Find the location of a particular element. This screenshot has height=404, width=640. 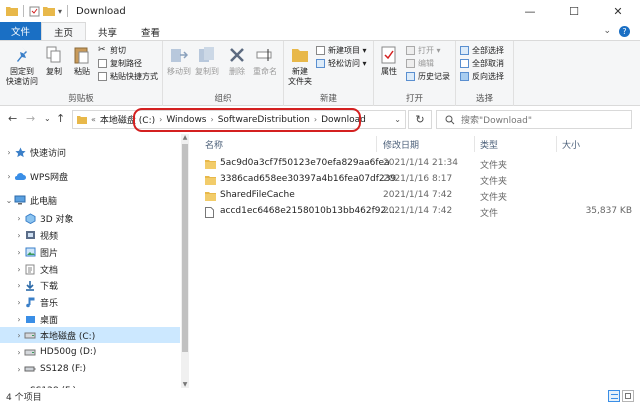

maximize-button: ☐ is located at coordinates (574, 11).